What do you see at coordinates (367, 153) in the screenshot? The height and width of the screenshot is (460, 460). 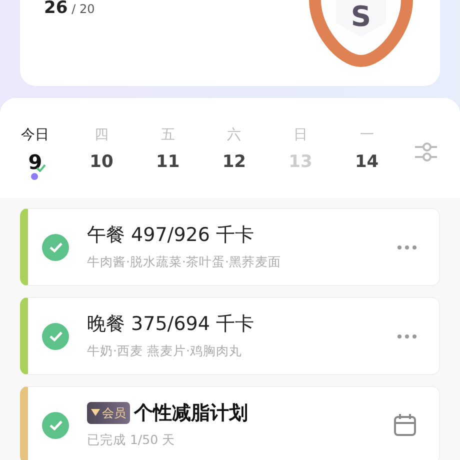 I see `day-tab: 一 14` at bounding box center [367, 153].